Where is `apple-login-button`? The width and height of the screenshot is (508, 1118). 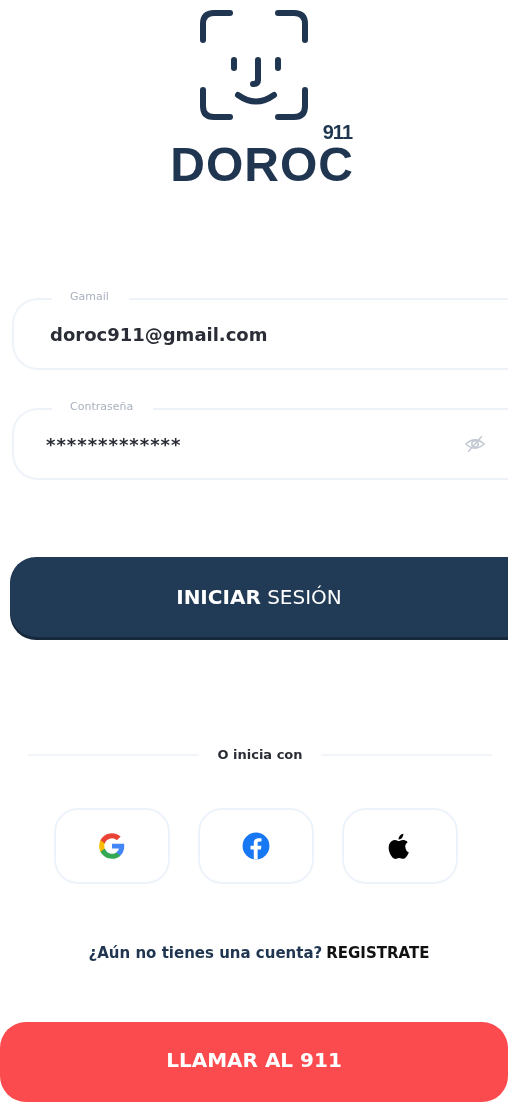 apple-login-button is located at coordinates (400, 846).